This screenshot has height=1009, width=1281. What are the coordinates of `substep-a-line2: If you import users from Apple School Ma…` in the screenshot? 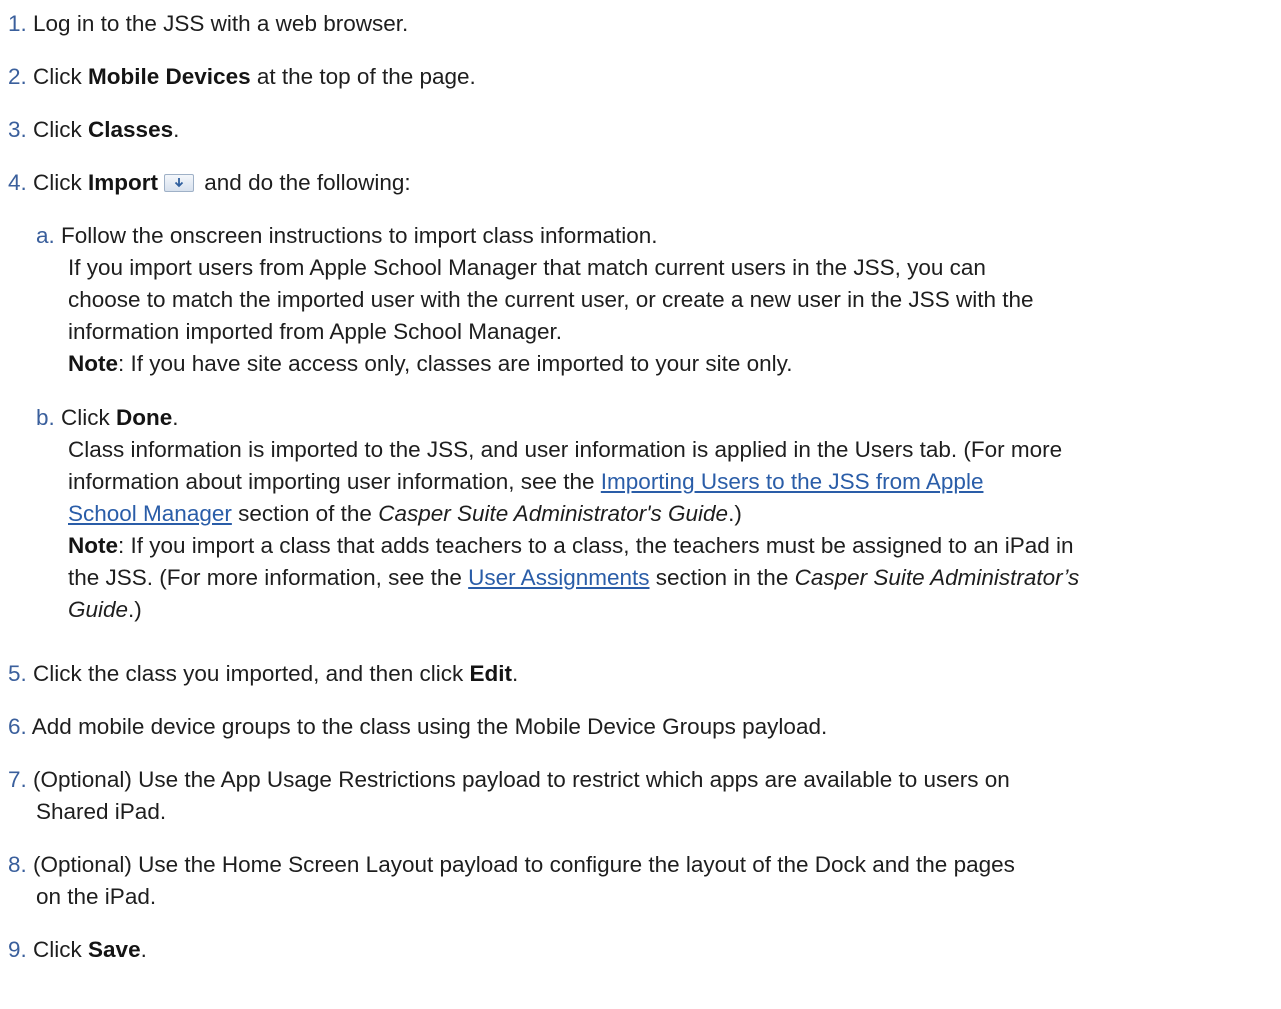 It's located at (527, 267).